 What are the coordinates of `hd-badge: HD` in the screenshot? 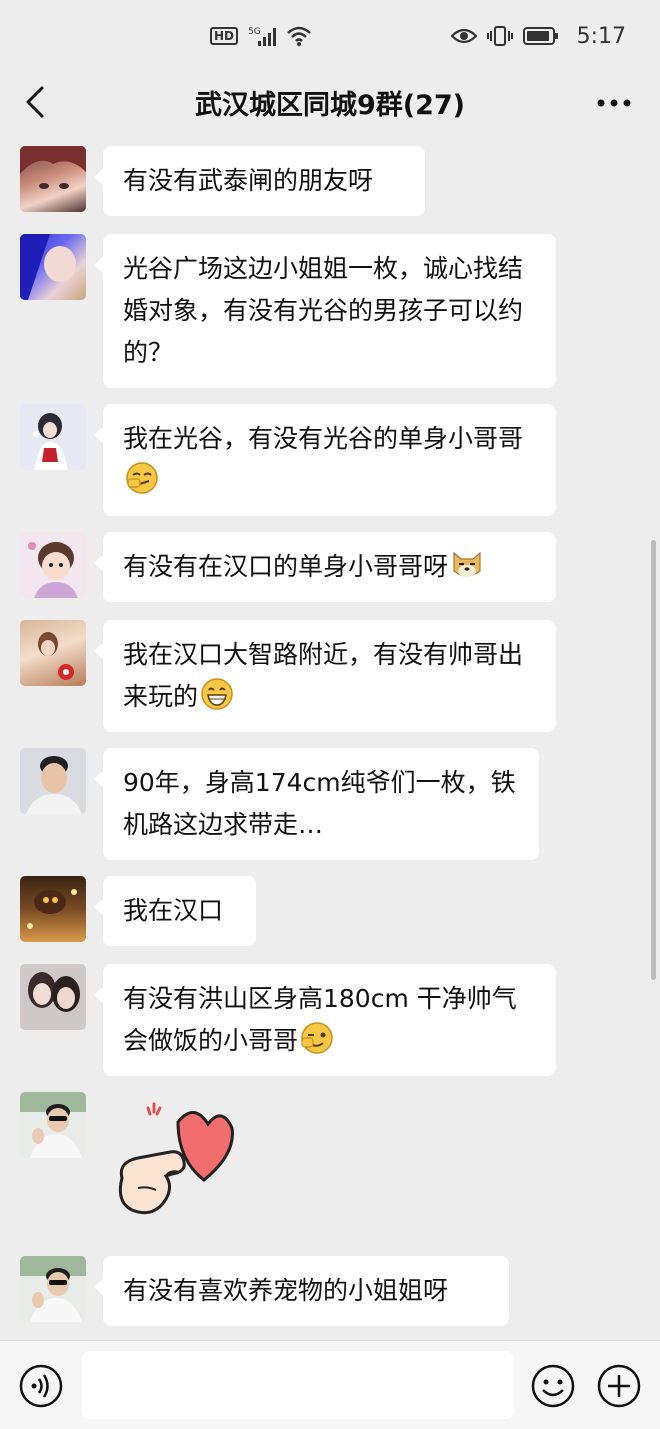 It's located at (224, 36).